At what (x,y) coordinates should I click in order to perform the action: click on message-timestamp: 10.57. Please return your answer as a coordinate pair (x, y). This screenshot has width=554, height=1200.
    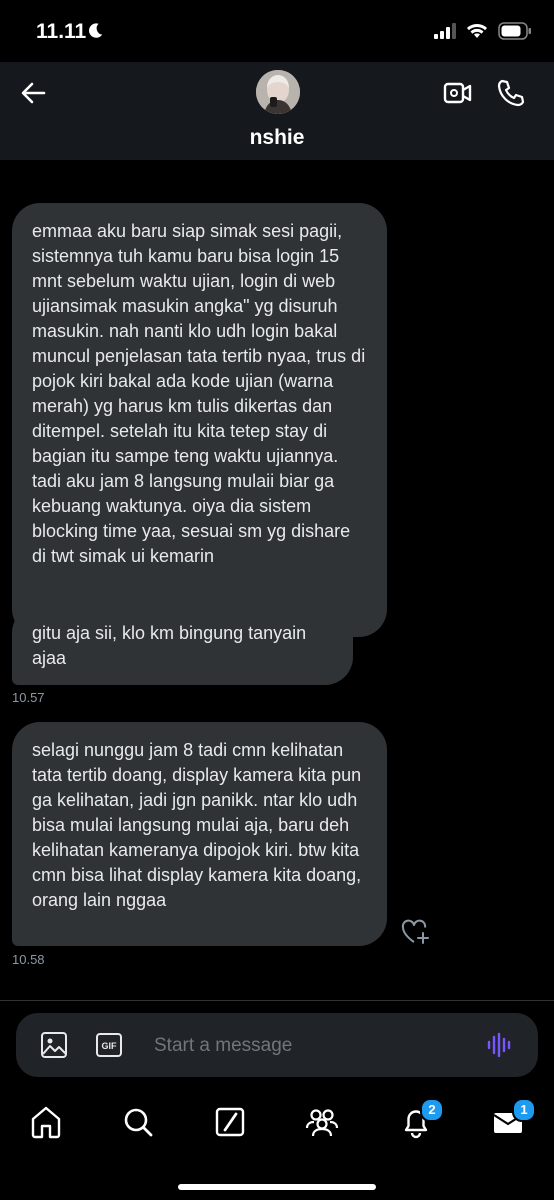
    Looking at the image, I should click on (28, 697).